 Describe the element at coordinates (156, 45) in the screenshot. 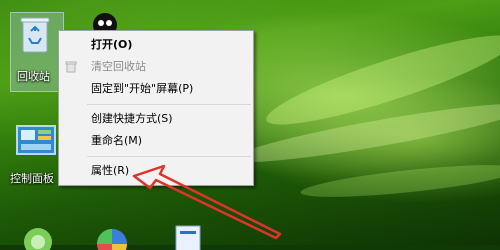

I see `menu-item-open: 打开(O)` at that location.